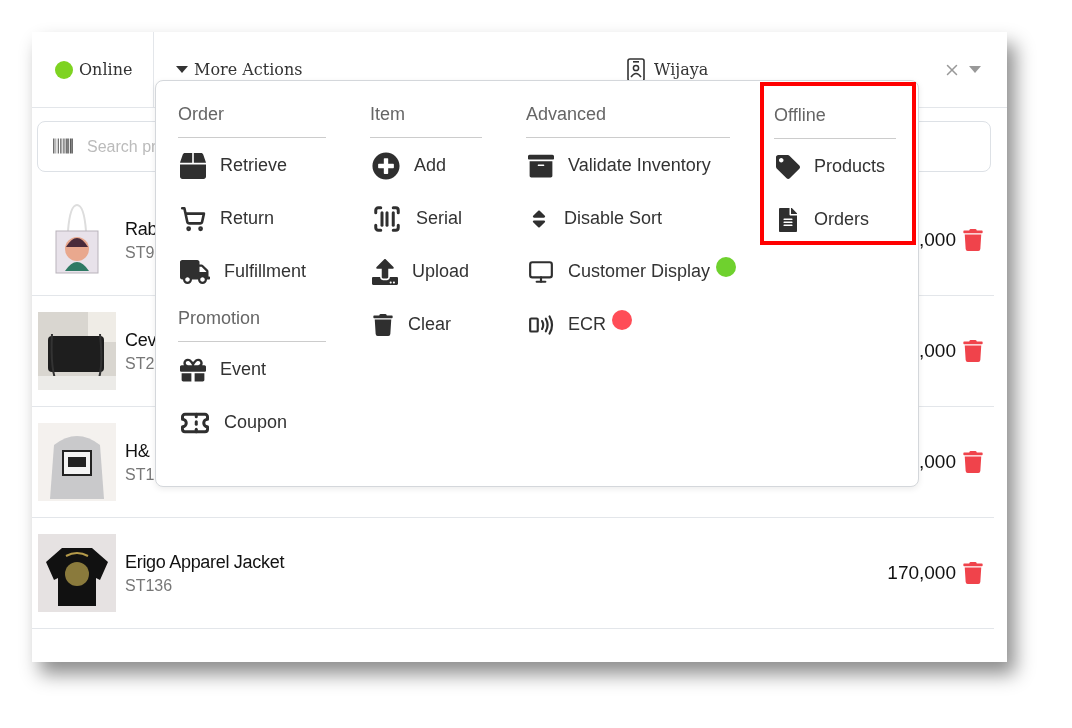  Describe the element at coordinates (387, 218) in the screenshot. I see `barcode-scan-icon` at that location.